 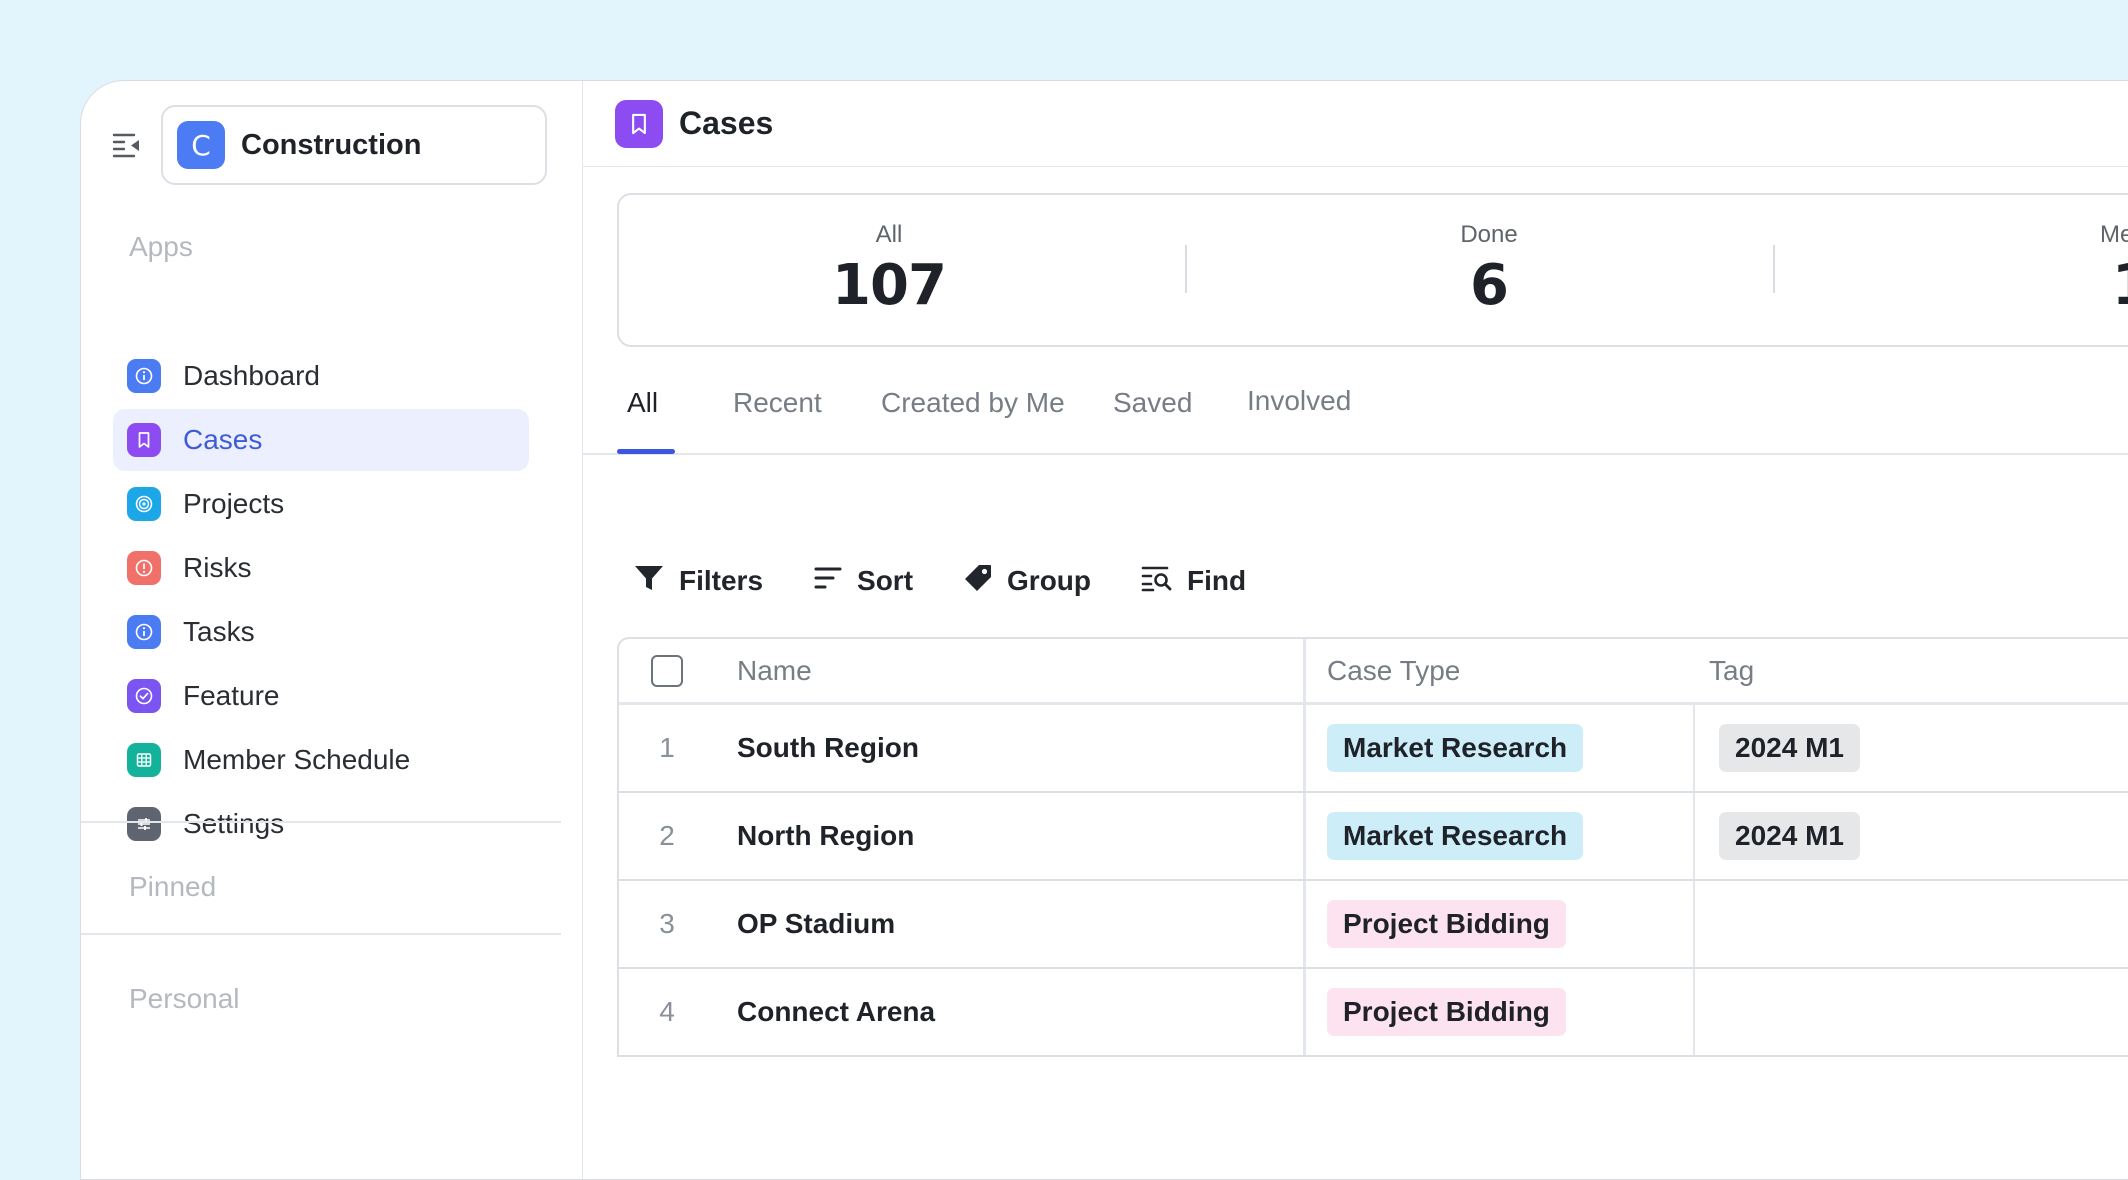 I want to click on sidebar-item-label: Cases, so click(x=223, y=439).